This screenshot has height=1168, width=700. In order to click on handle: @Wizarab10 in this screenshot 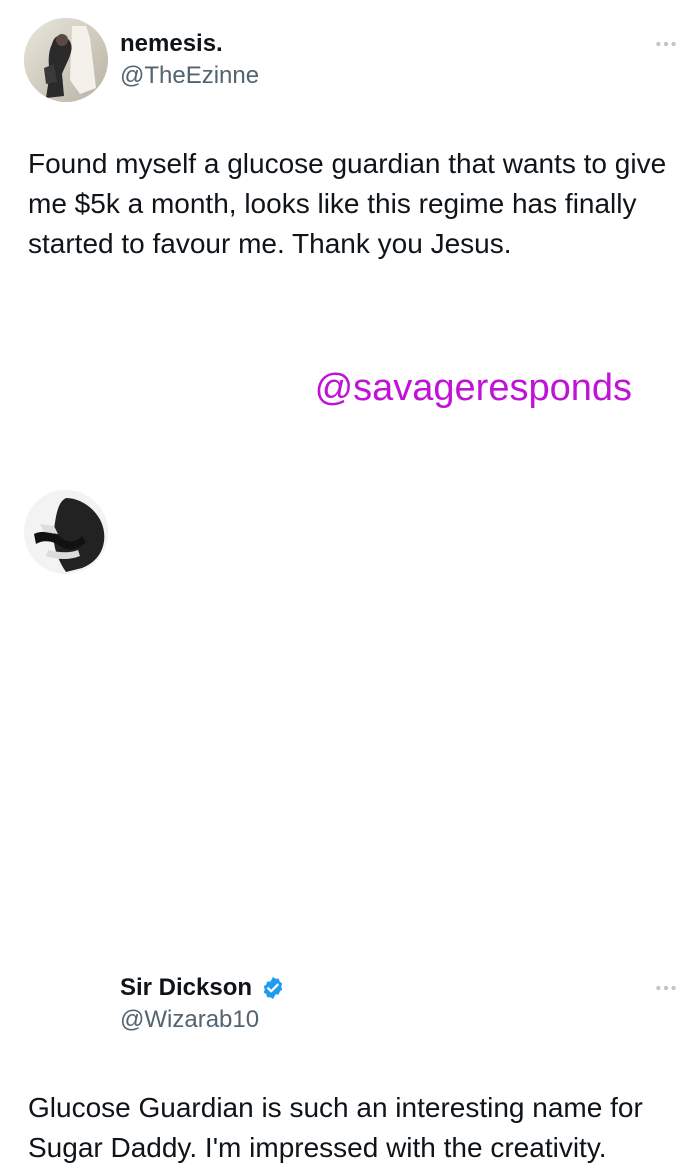, I will do `click(189, 1020)`.